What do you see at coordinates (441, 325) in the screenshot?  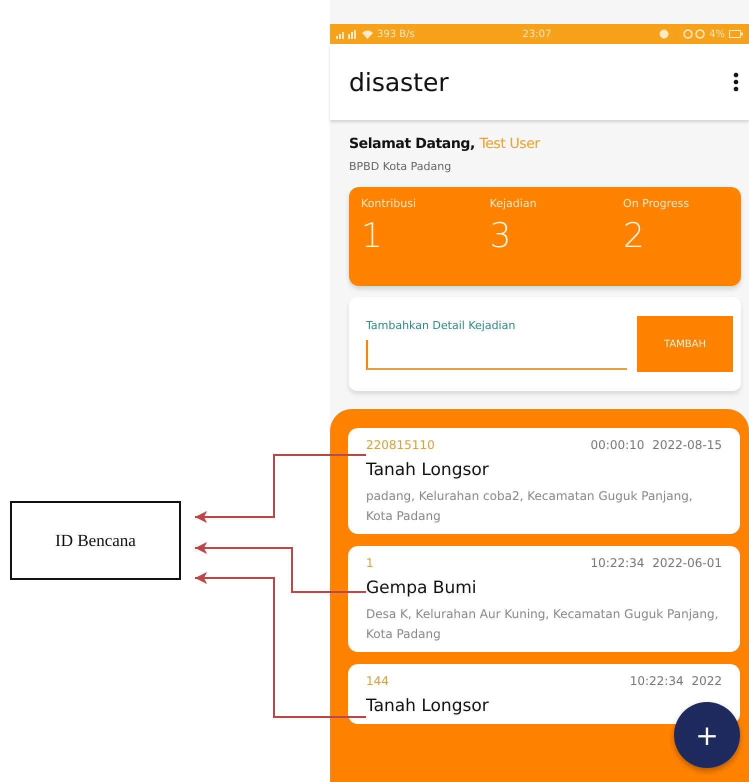 I see `field-label: Tambahkan Detail Kejadian` at bounding box center [441, 325].